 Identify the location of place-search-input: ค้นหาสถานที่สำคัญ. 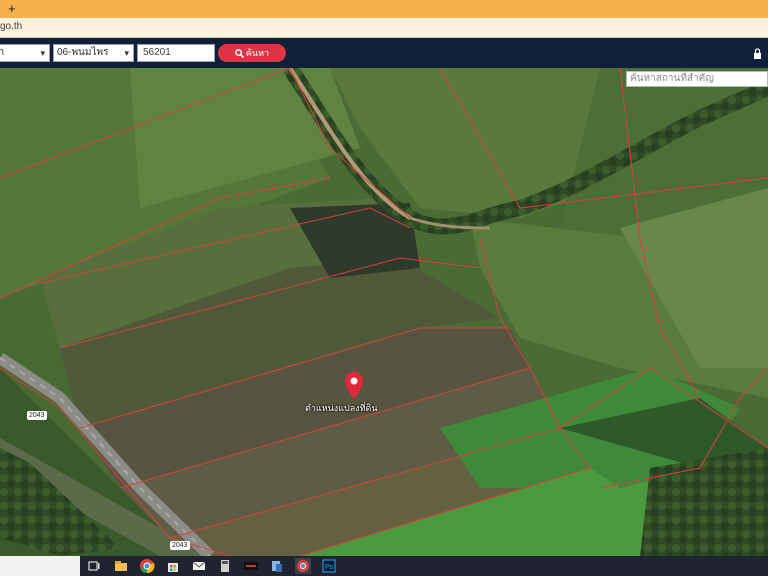
(697, 79).